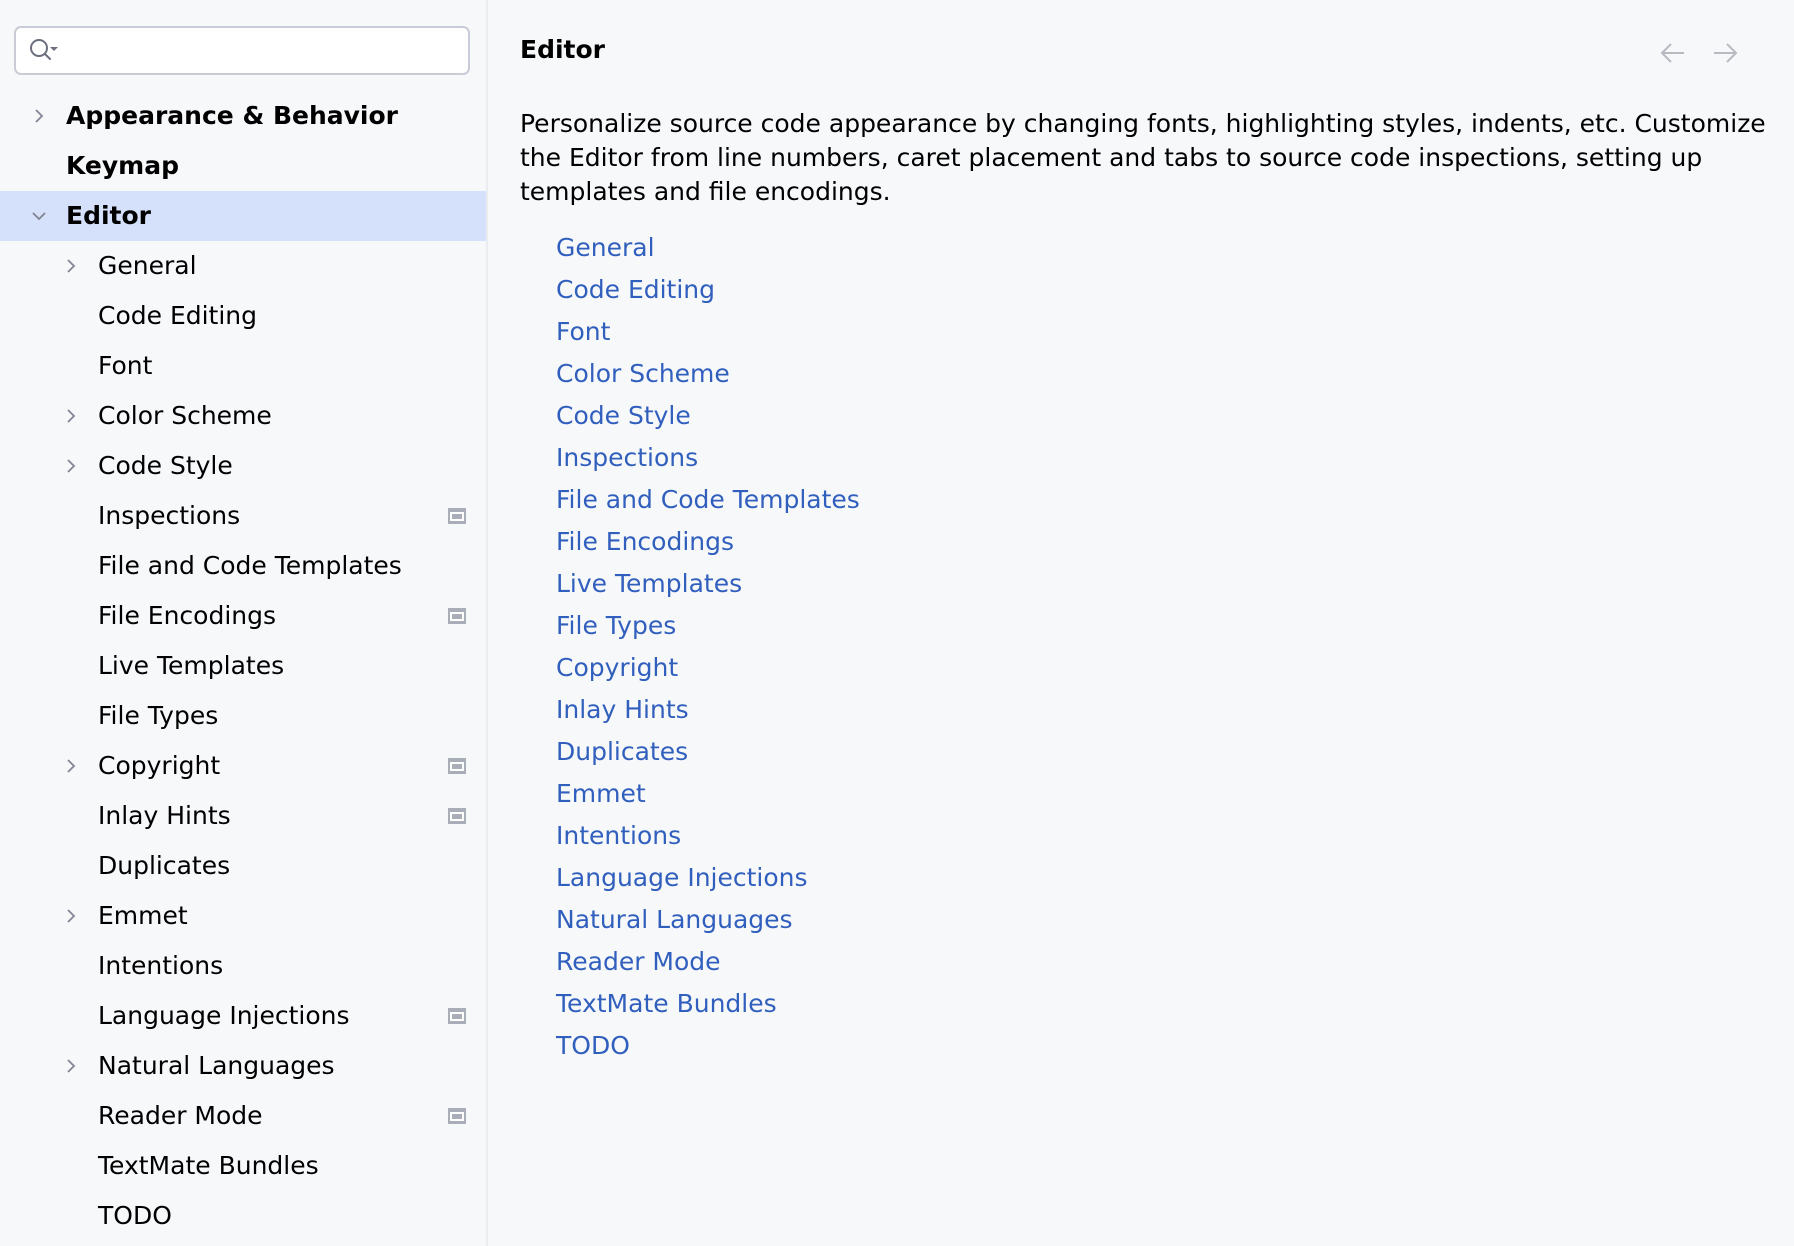 The height and width of the screenshot is (1246, 1794). Describe the element at coordinates (243, 966) in the screenshot. I see `sidebar-item-intentions: Intentions` at that location.